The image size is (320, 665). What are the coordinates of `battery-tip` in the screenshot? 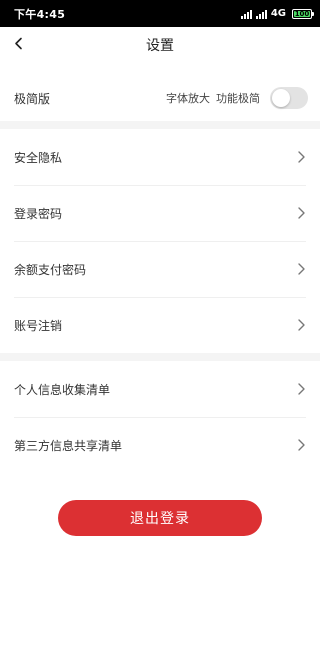 It's located at (313, 13).